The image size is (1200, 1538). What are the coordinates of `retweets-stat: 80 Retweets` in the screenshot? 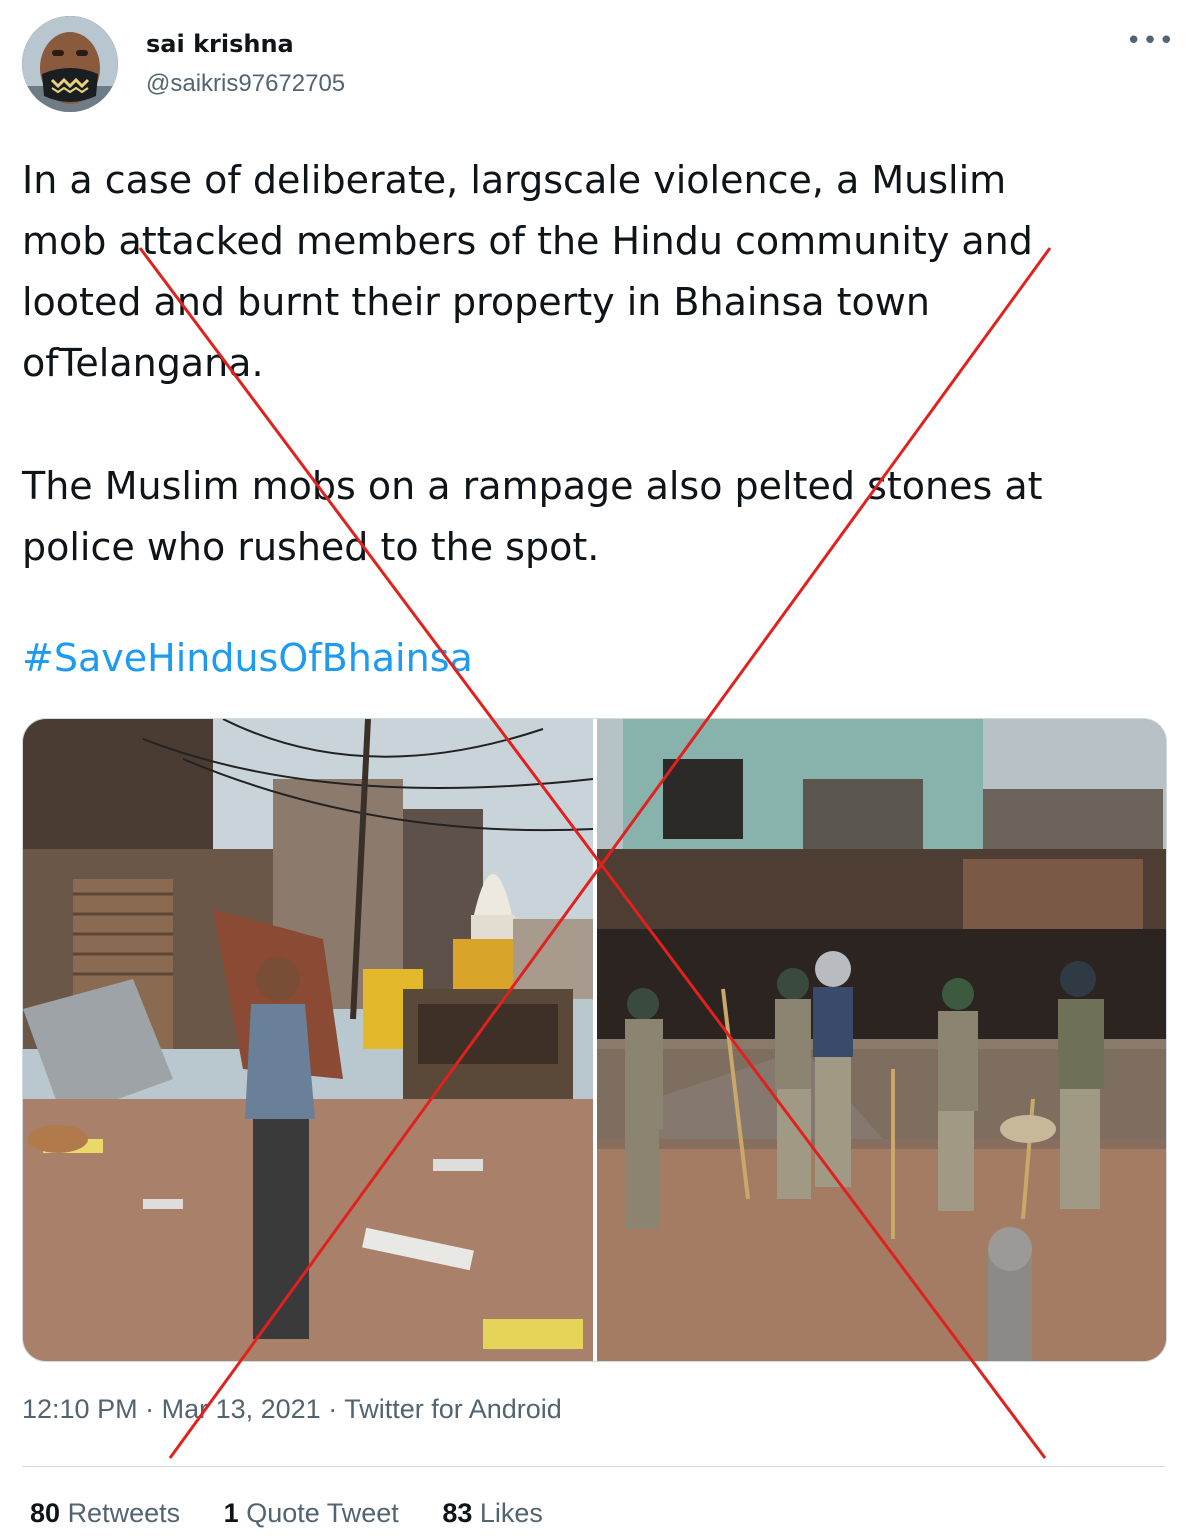 It's located at (105, 1513).